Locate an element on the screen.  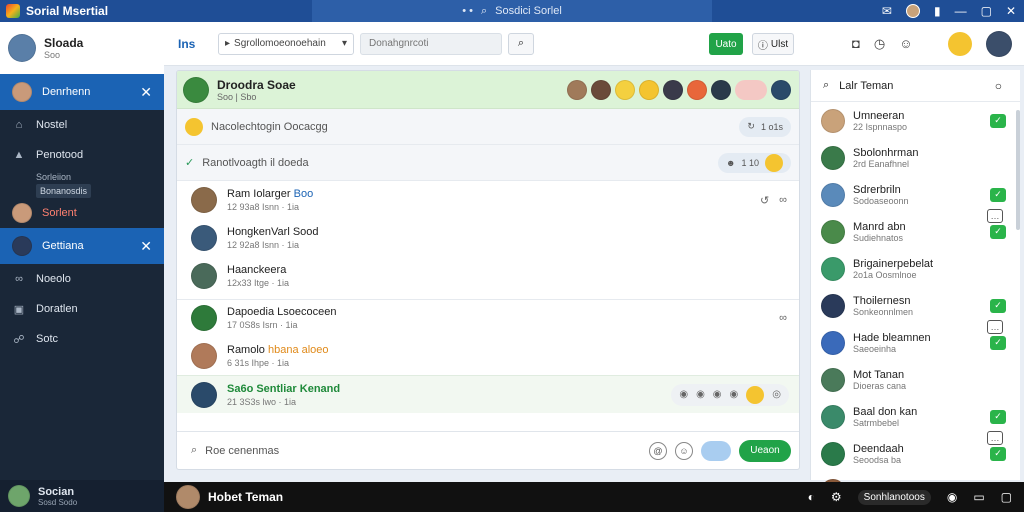
composer-placeholder: Roe cenenmas is located at coordinates (242, 451).